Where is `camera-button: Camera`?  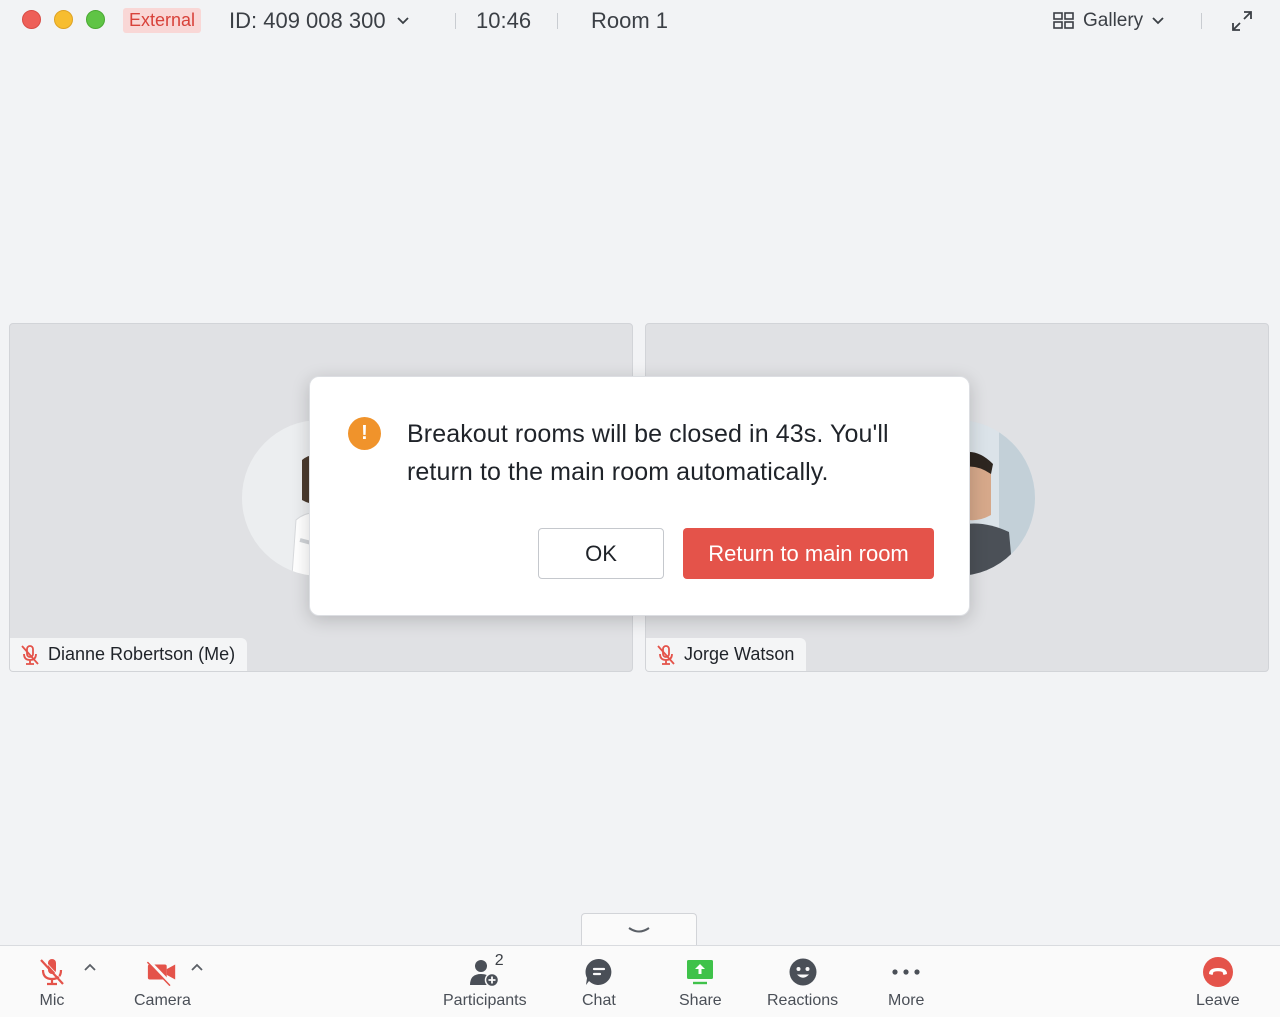 camera-button: Camera is located at coordinates (162, 983).